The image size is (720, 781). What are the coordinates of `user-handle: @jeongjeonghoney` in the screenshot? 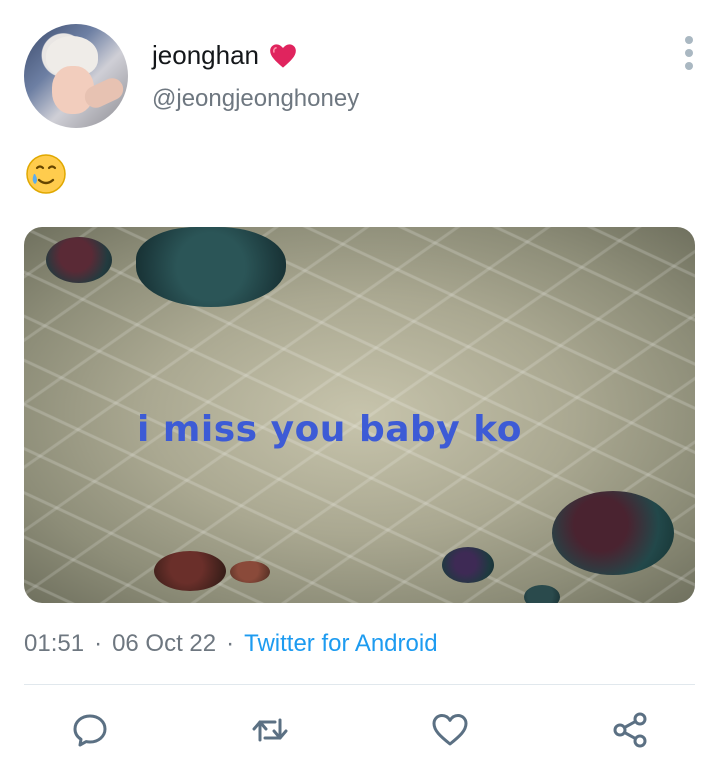 It's located at (255, 99).